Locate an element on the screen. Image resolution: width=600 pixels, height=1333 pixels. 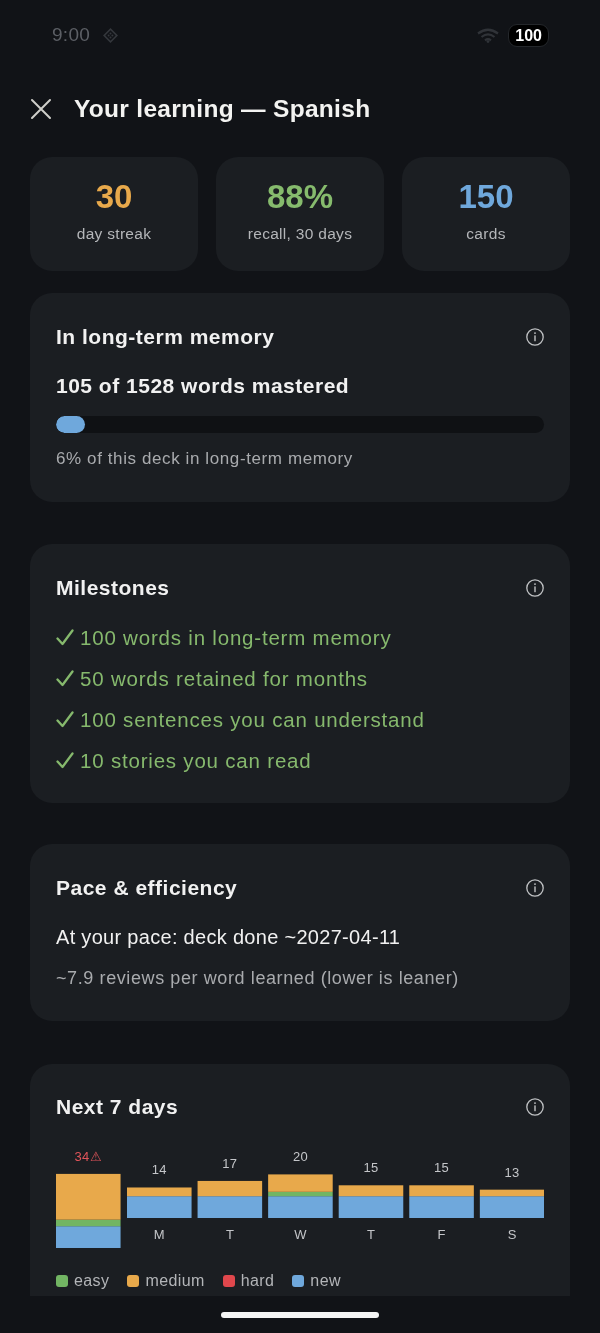
legend-label: easy is located at coordinates (92, 1281).